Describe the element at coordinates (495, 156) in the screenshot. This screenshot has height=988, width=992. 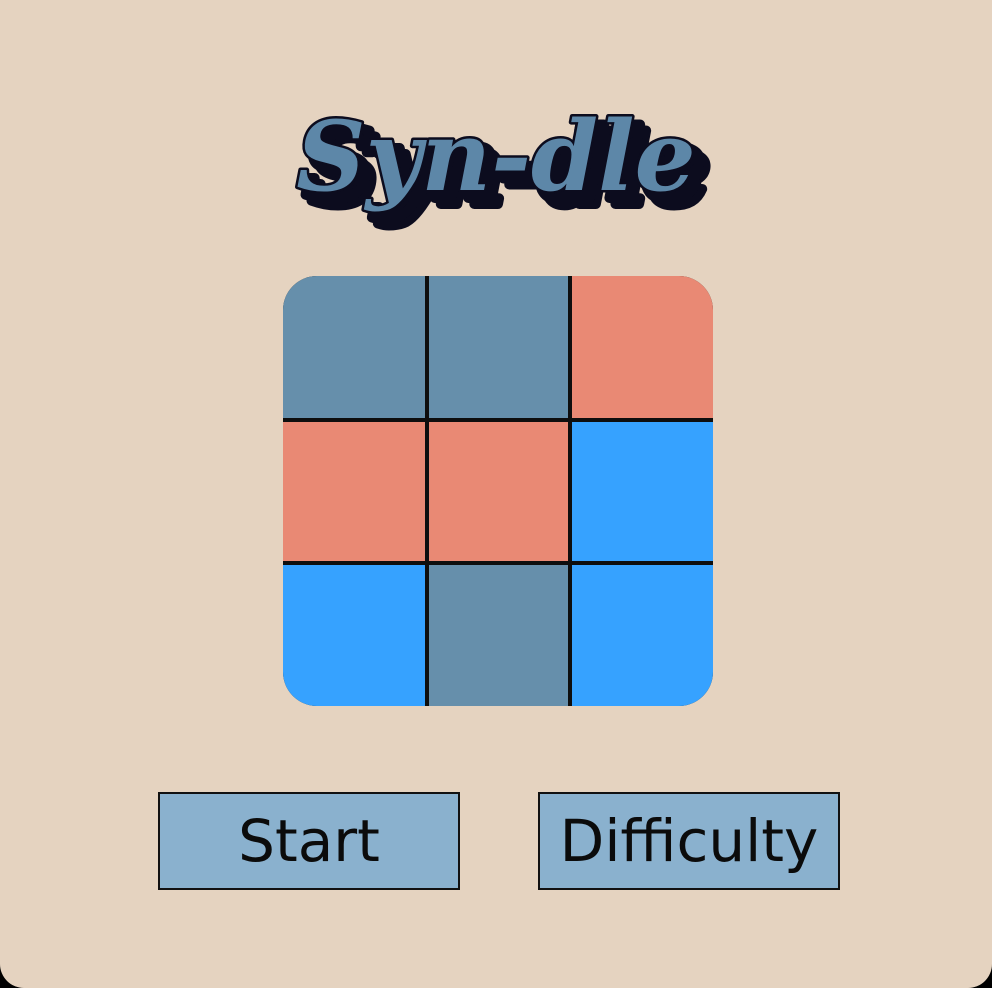
I see `logo-title-text: Syn-dle` at that location.